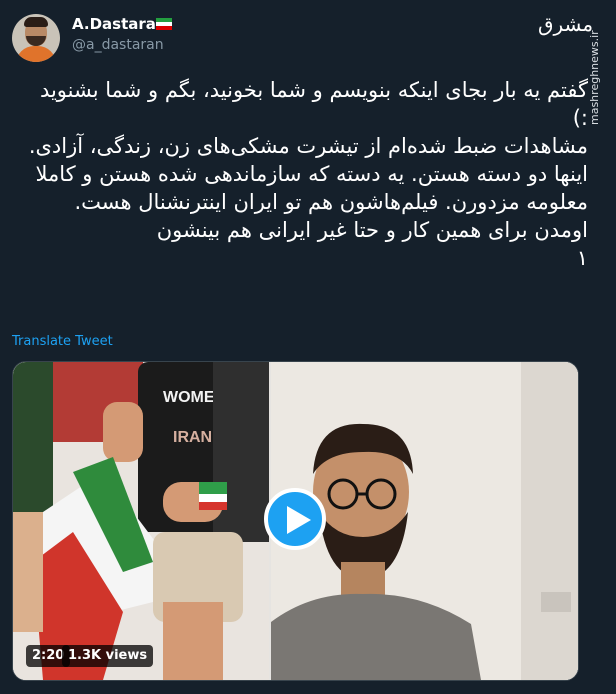 The width and height of the screenshot is (616, 694). What do you see at coordinates (295, 519) in the screenshot?
I see `play-icon` at bounding box center [295, 519].